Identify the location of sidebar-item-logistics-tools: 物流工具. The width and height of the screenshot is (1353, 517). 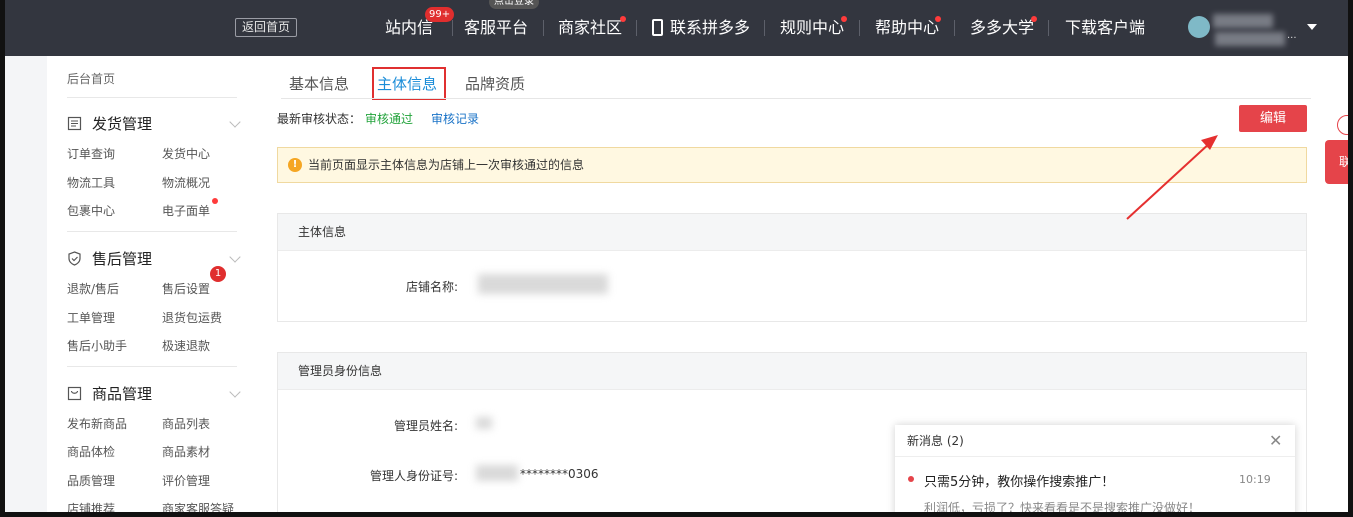
(91, 182).